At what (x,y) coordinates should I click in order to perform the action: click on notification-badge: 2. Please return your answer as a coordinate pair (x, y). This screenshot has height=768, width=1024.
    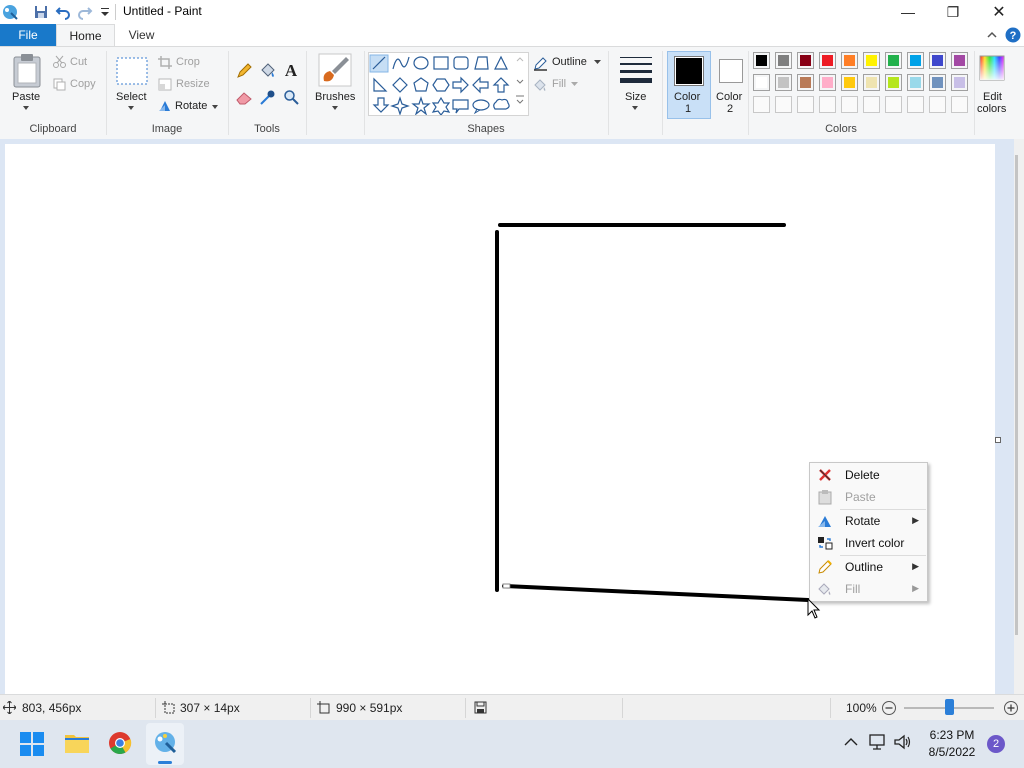
    Looking at the image, I should click on (996, 744).